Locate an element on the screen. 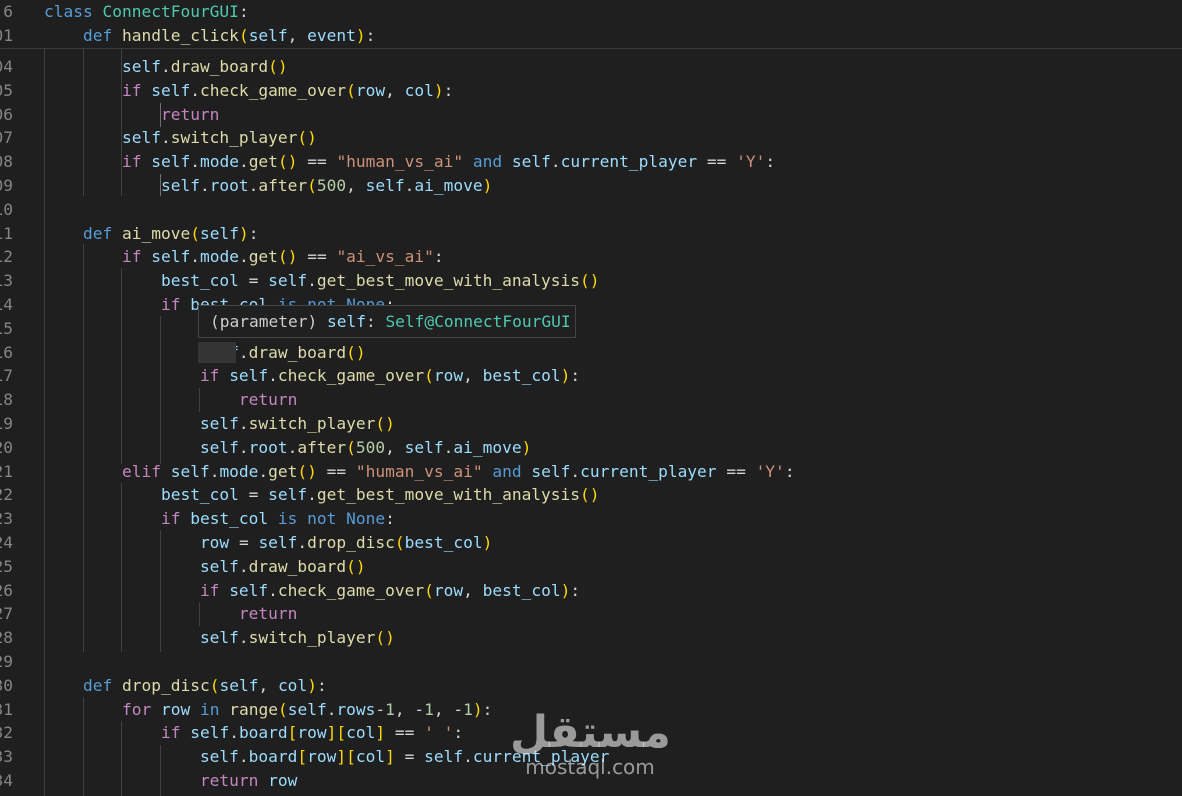  hover-param-name: self is located at coordinates (346, 321).